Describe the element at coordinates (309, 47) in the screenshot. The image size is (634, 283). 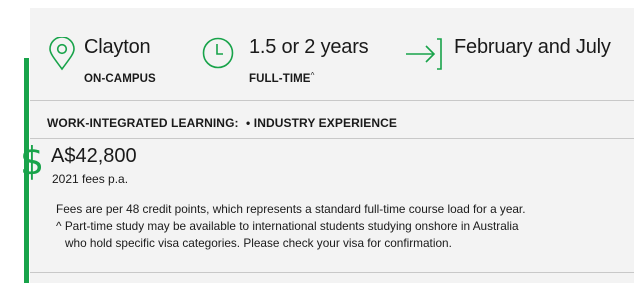
I see `course-duration: 1.5 or 2 years` at that location.